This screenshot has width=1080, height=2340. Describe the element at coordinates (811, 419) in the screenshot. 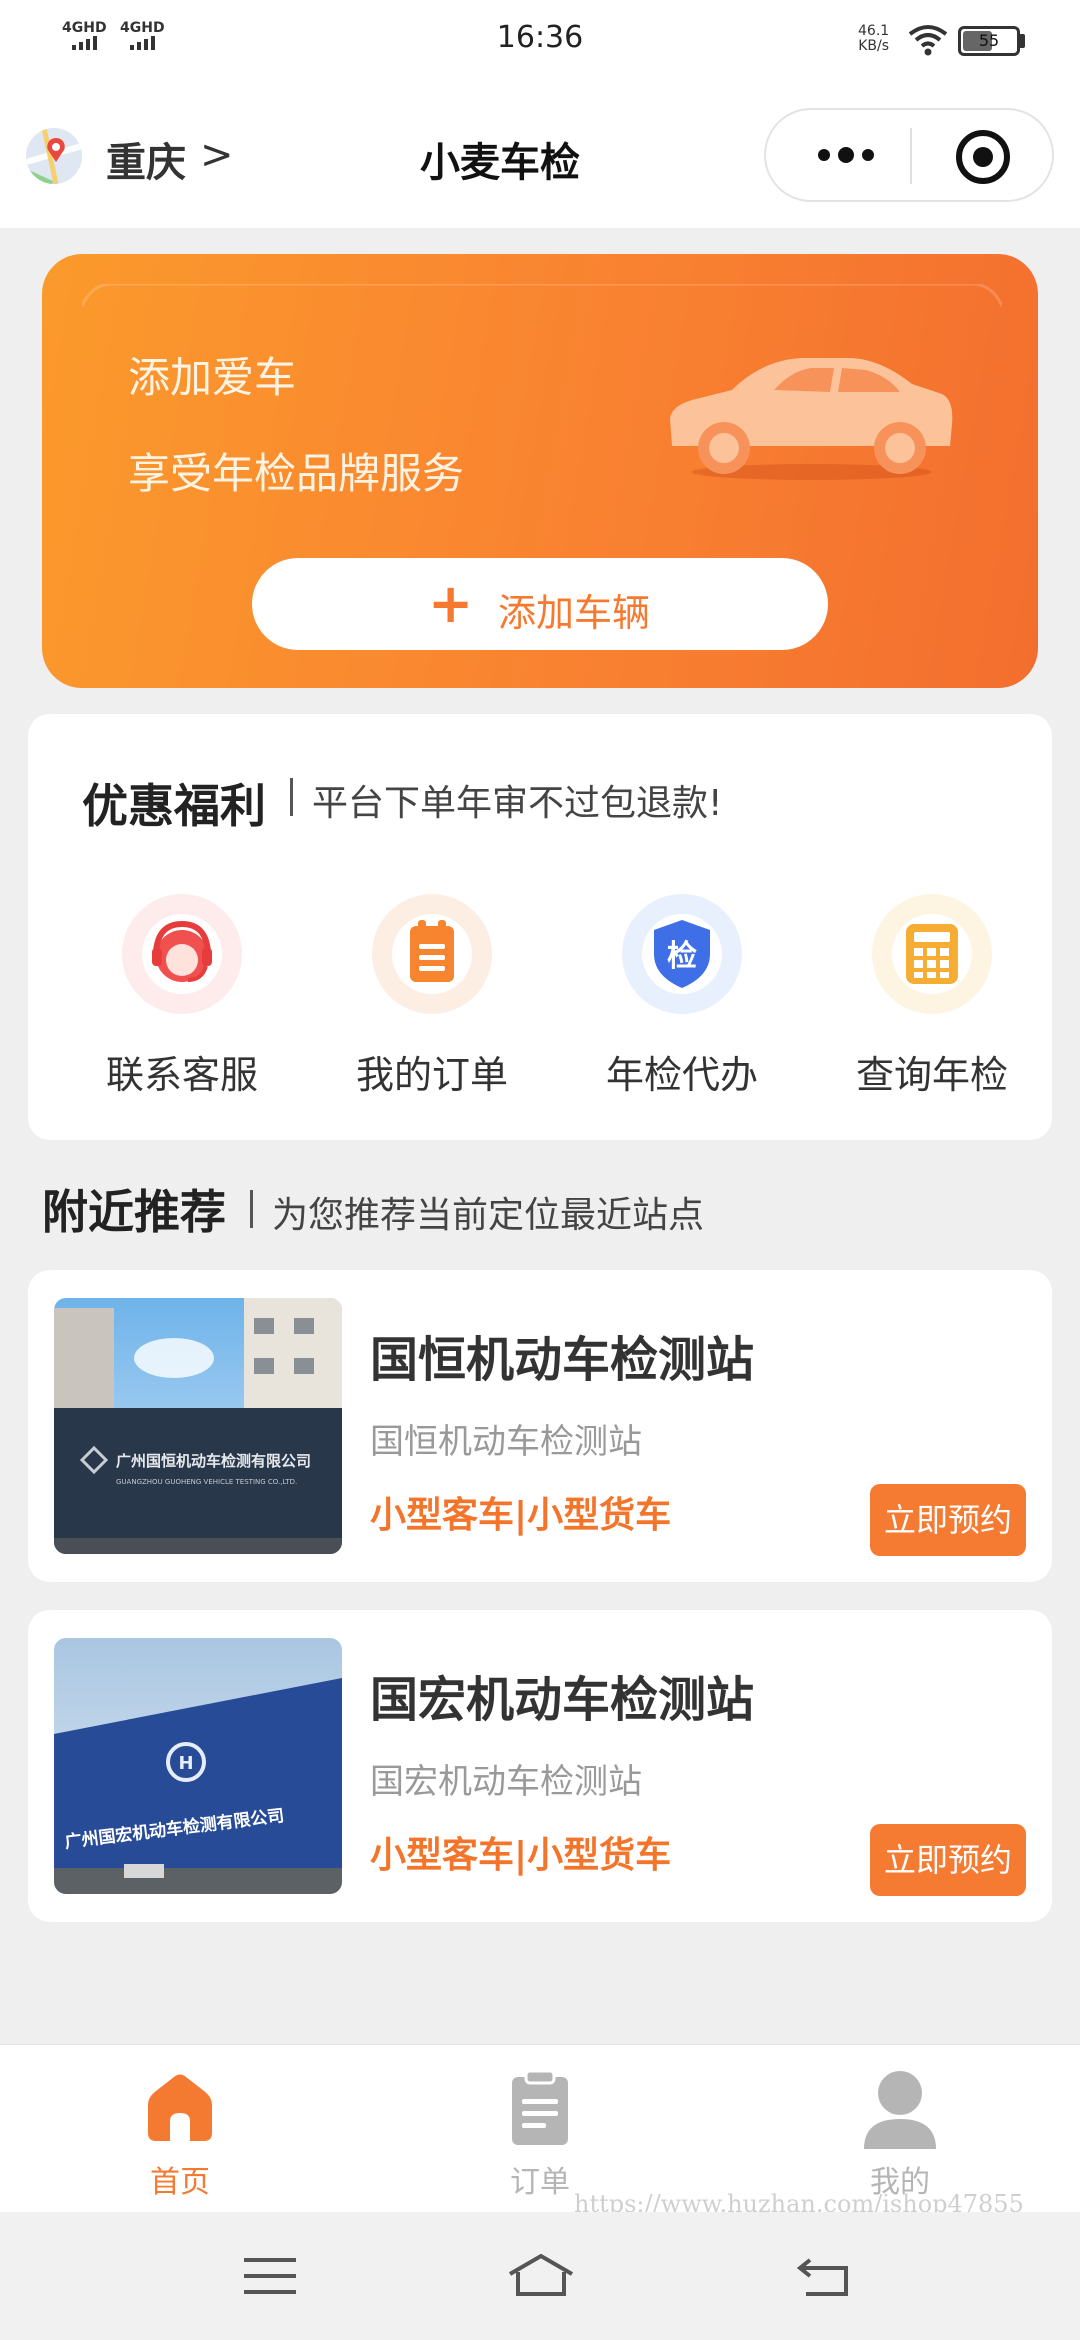

I see `car-icon` at that location.